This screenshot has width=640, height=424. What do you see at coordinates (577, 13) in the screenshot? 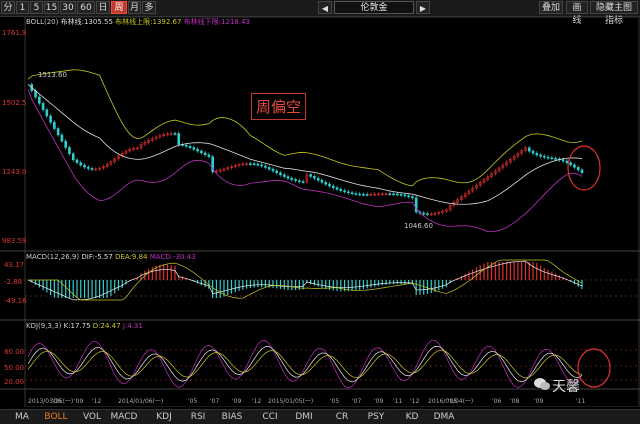
I see `toolbar-button: 画线` at bounding box center [577, 13].